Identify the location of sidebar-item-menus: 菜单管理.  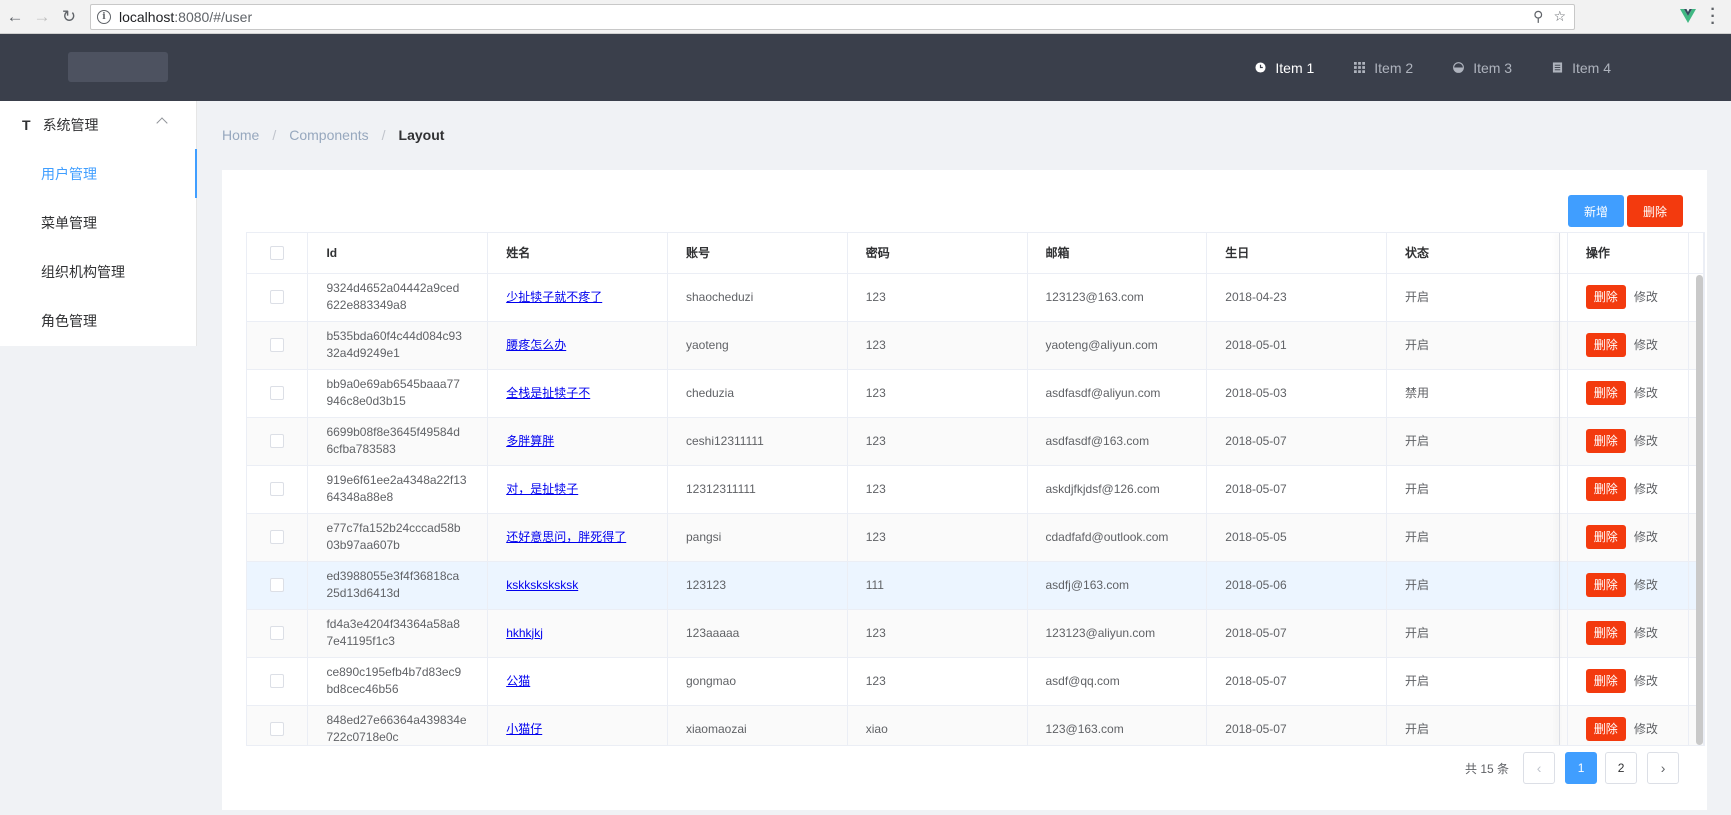
(98, 222).